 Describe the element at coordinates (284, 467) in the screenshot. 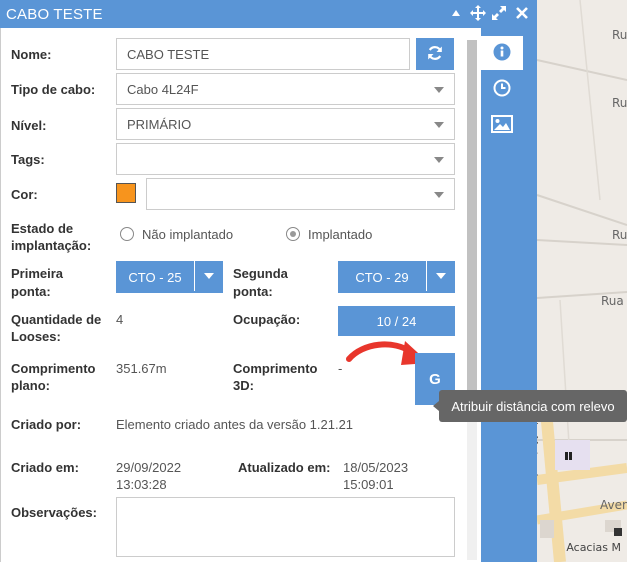

I see `atualizado-em-label: Atualizado em:` at that location.